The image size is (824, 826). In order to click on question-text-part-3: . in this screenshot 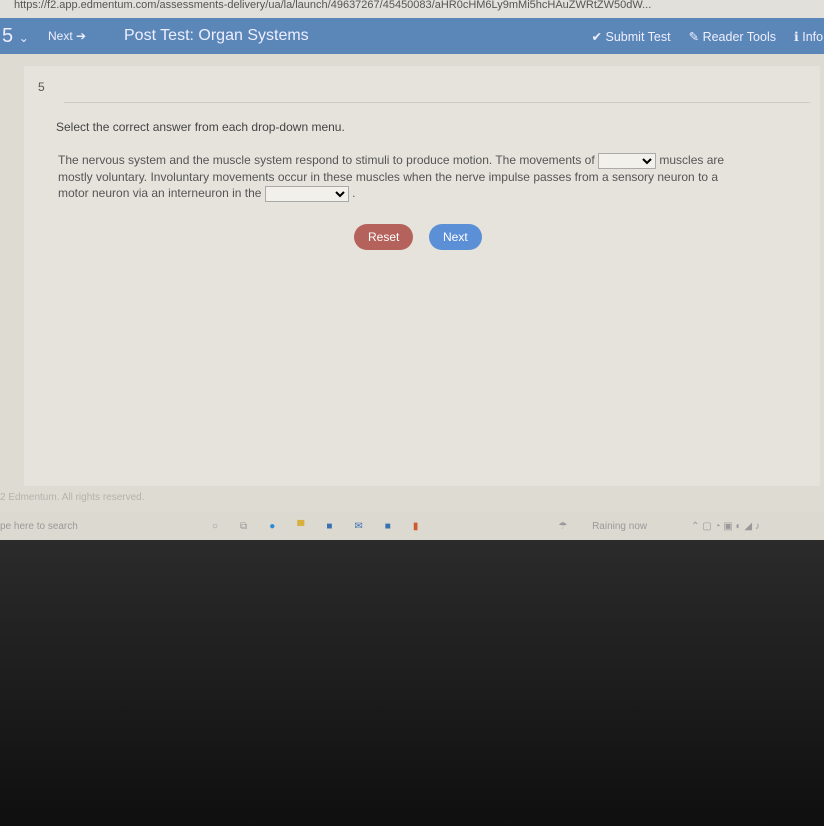, I will do `click(354, 192)`.